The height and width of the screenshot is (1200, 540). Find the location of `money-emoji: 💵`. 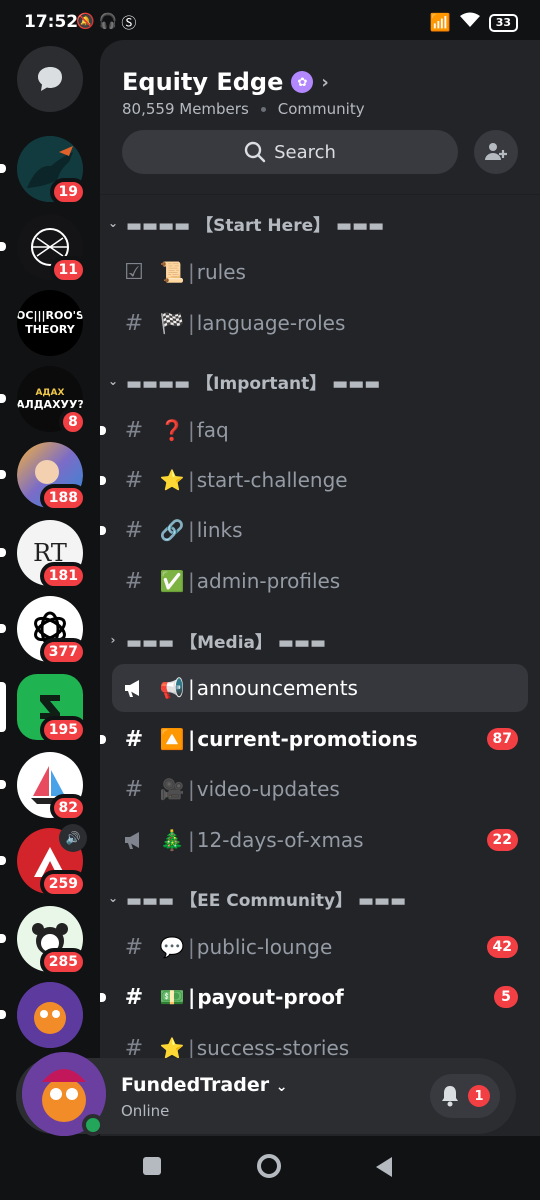

money-emoji: 💵 is located at coordinates (172, 997).